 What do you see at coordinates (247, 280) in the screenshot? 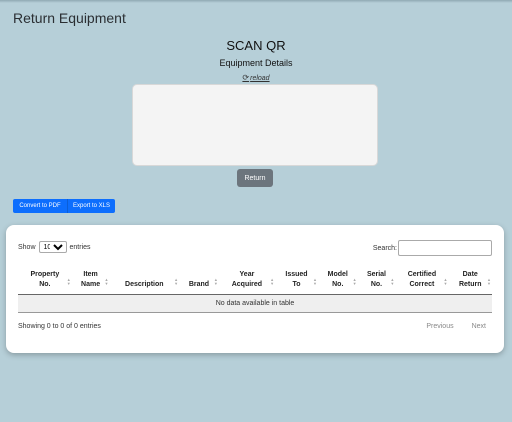
I see `column-header-year-acquired: Year Acquired ▲ ▼` at bounding box center [247, 280].